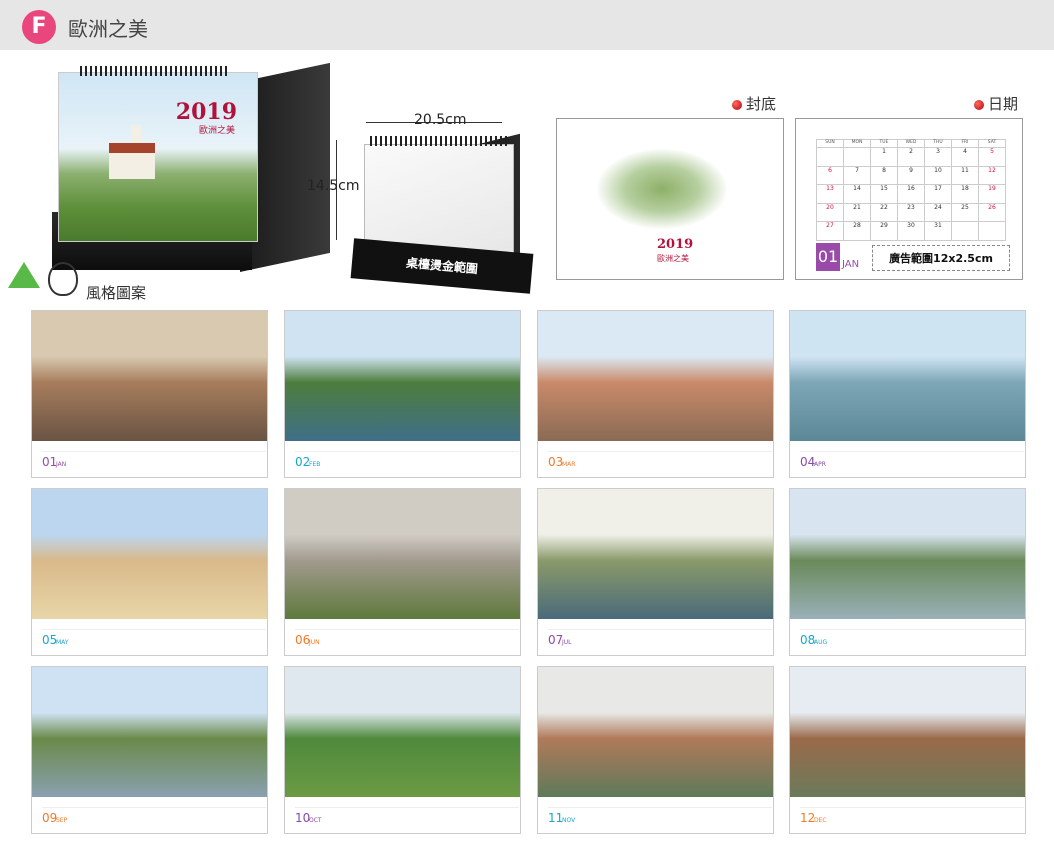  I want to click on date-cell: 22, so click(884, 213).